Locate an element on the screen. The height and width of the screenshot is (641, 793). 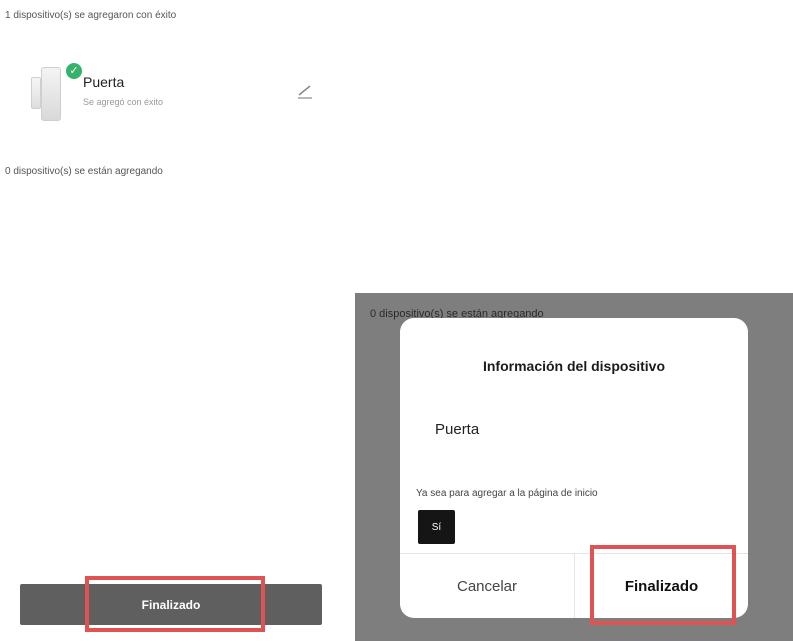
added-count-text: 1 dispositivo(s) se agregaron con éxito is located at coordinates (91, 15).